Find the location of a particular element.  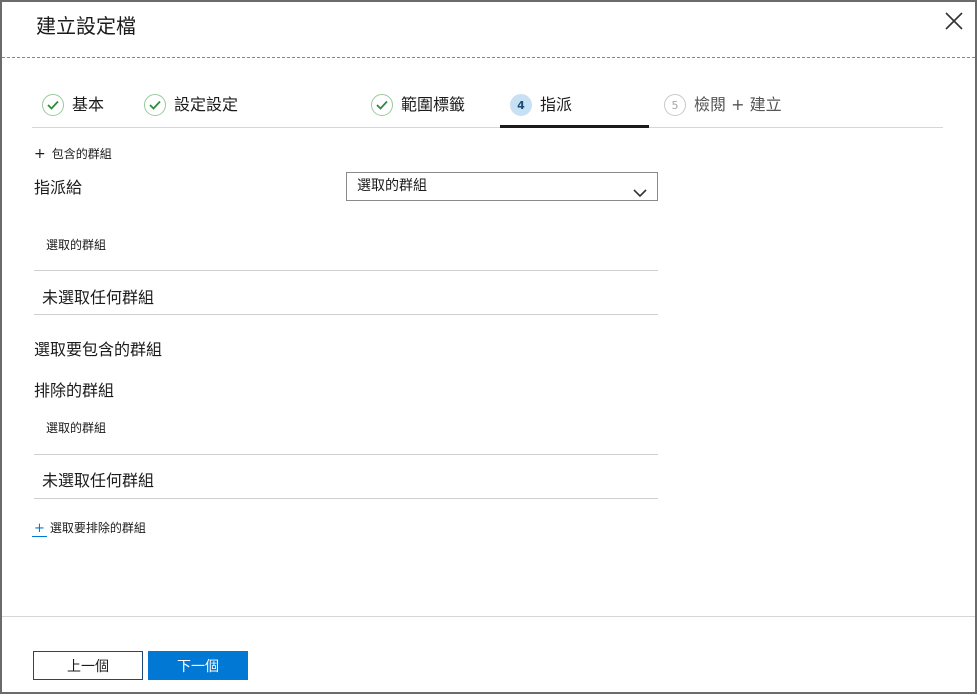

excluded-groups-column-header: 選取的群組 is located at coordinates (76, 428).